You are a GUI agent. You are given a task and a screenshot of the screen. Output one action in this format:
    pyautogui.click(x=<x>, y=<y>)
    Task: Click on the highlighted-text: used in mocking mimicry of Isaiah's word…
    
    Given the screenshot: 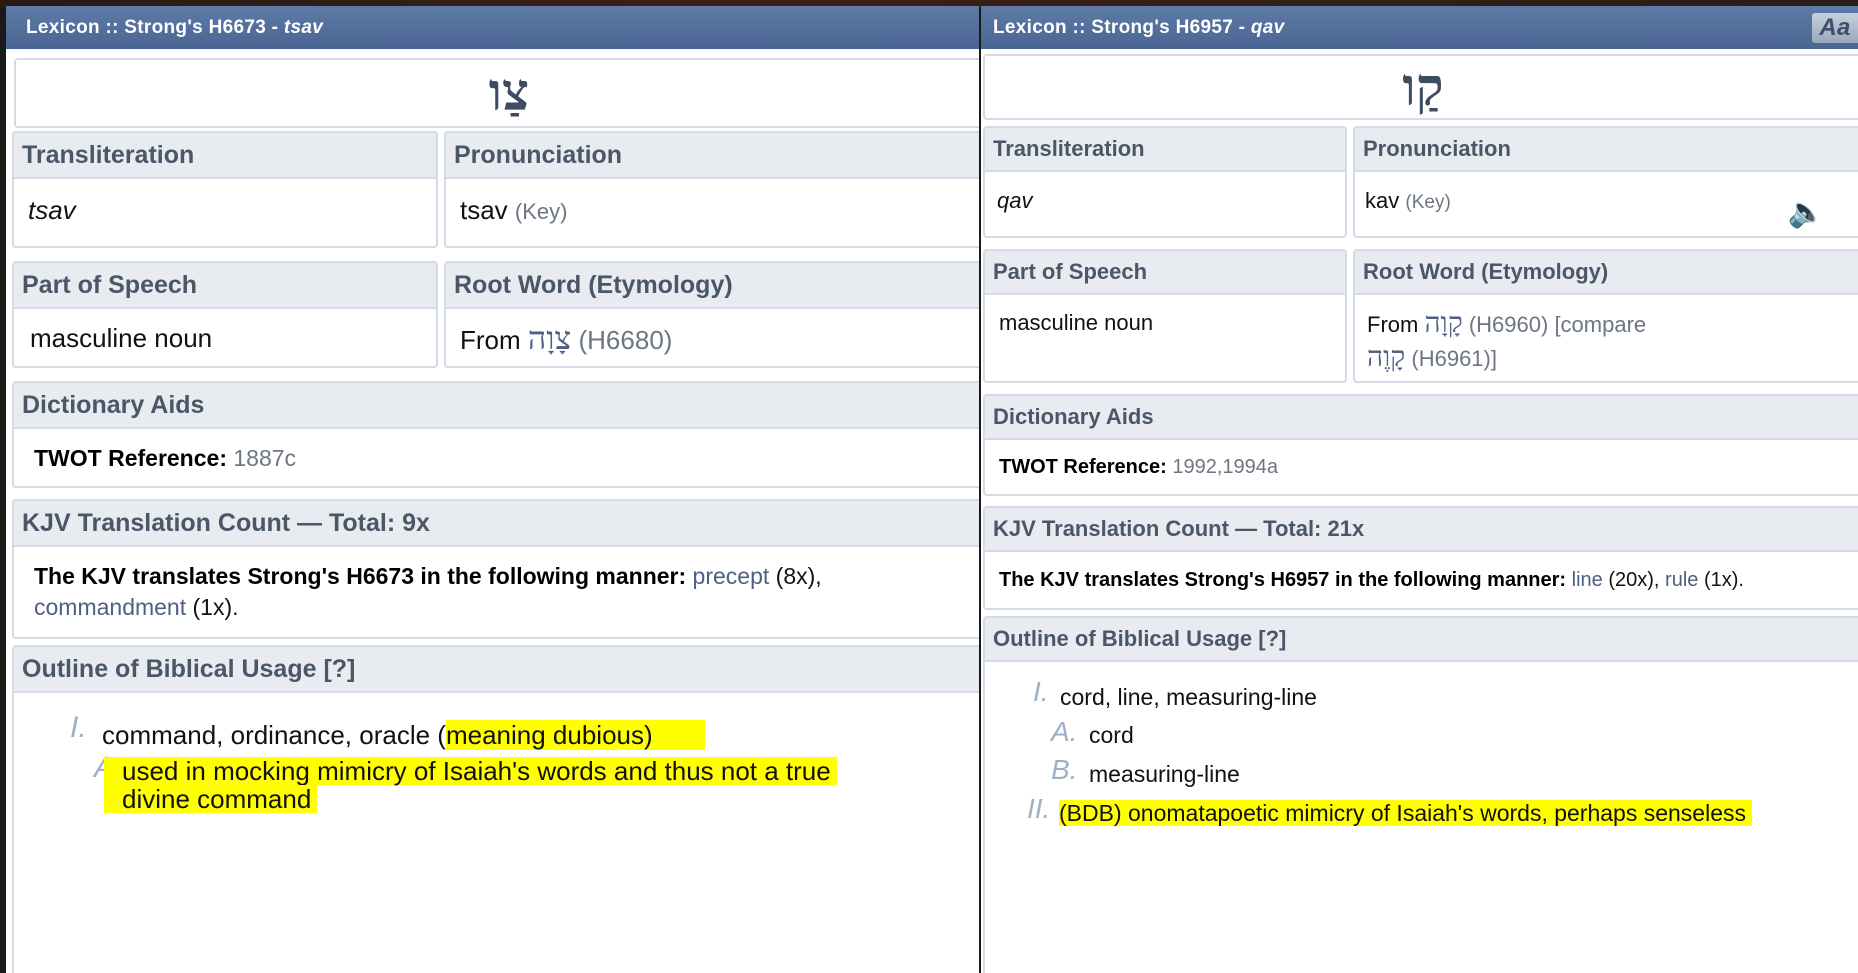 What is the action you would take?
    pyautogui.click(x=470, y=771)
    